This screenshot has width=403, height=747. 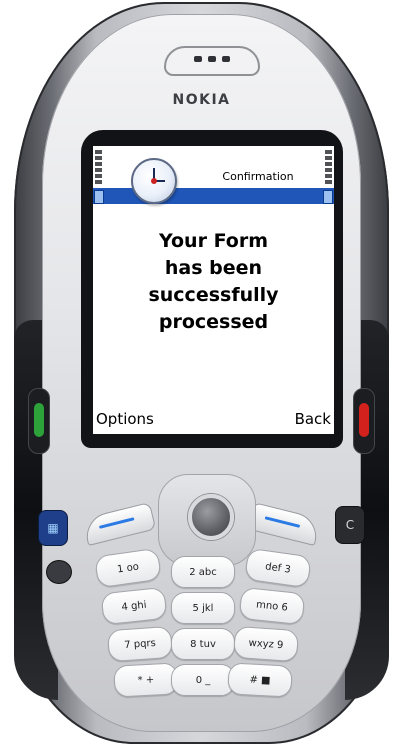 What do you see at coordinates (313, 419) in the screenshot?
I see `back-softkey: Back` at bounding box center [313, 419].